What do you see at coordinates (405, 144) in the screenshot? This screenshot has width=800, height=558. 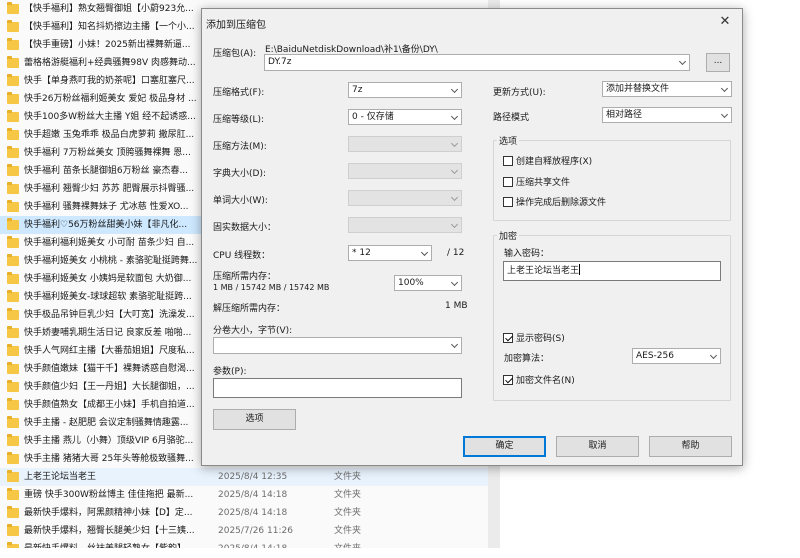 I see `method-combo` at bounding box center [405, 144].